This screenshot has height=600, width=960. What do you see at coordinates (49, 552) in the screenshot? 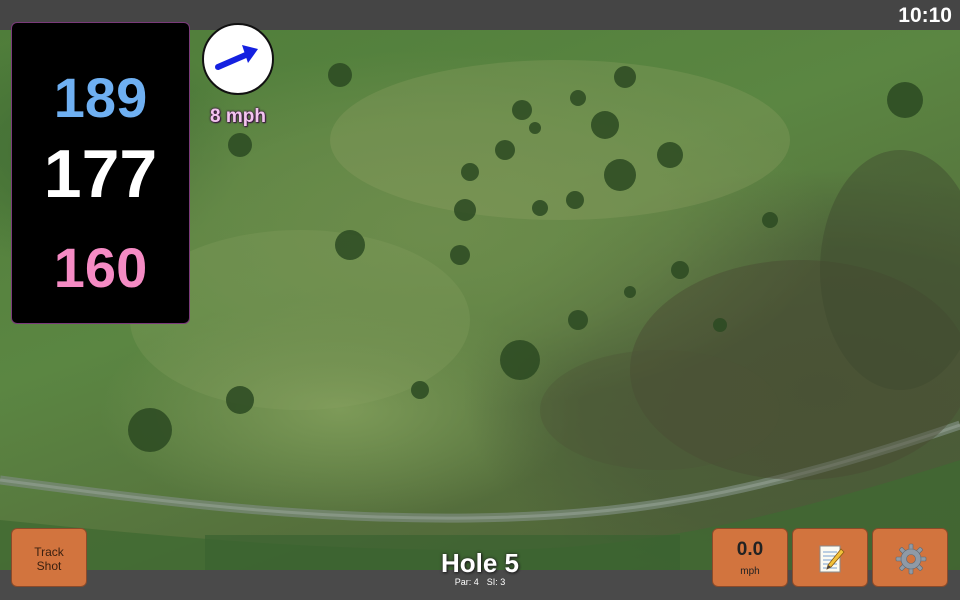
I see `track-shot-label-line1: Track` at bounding box center [49, 552].